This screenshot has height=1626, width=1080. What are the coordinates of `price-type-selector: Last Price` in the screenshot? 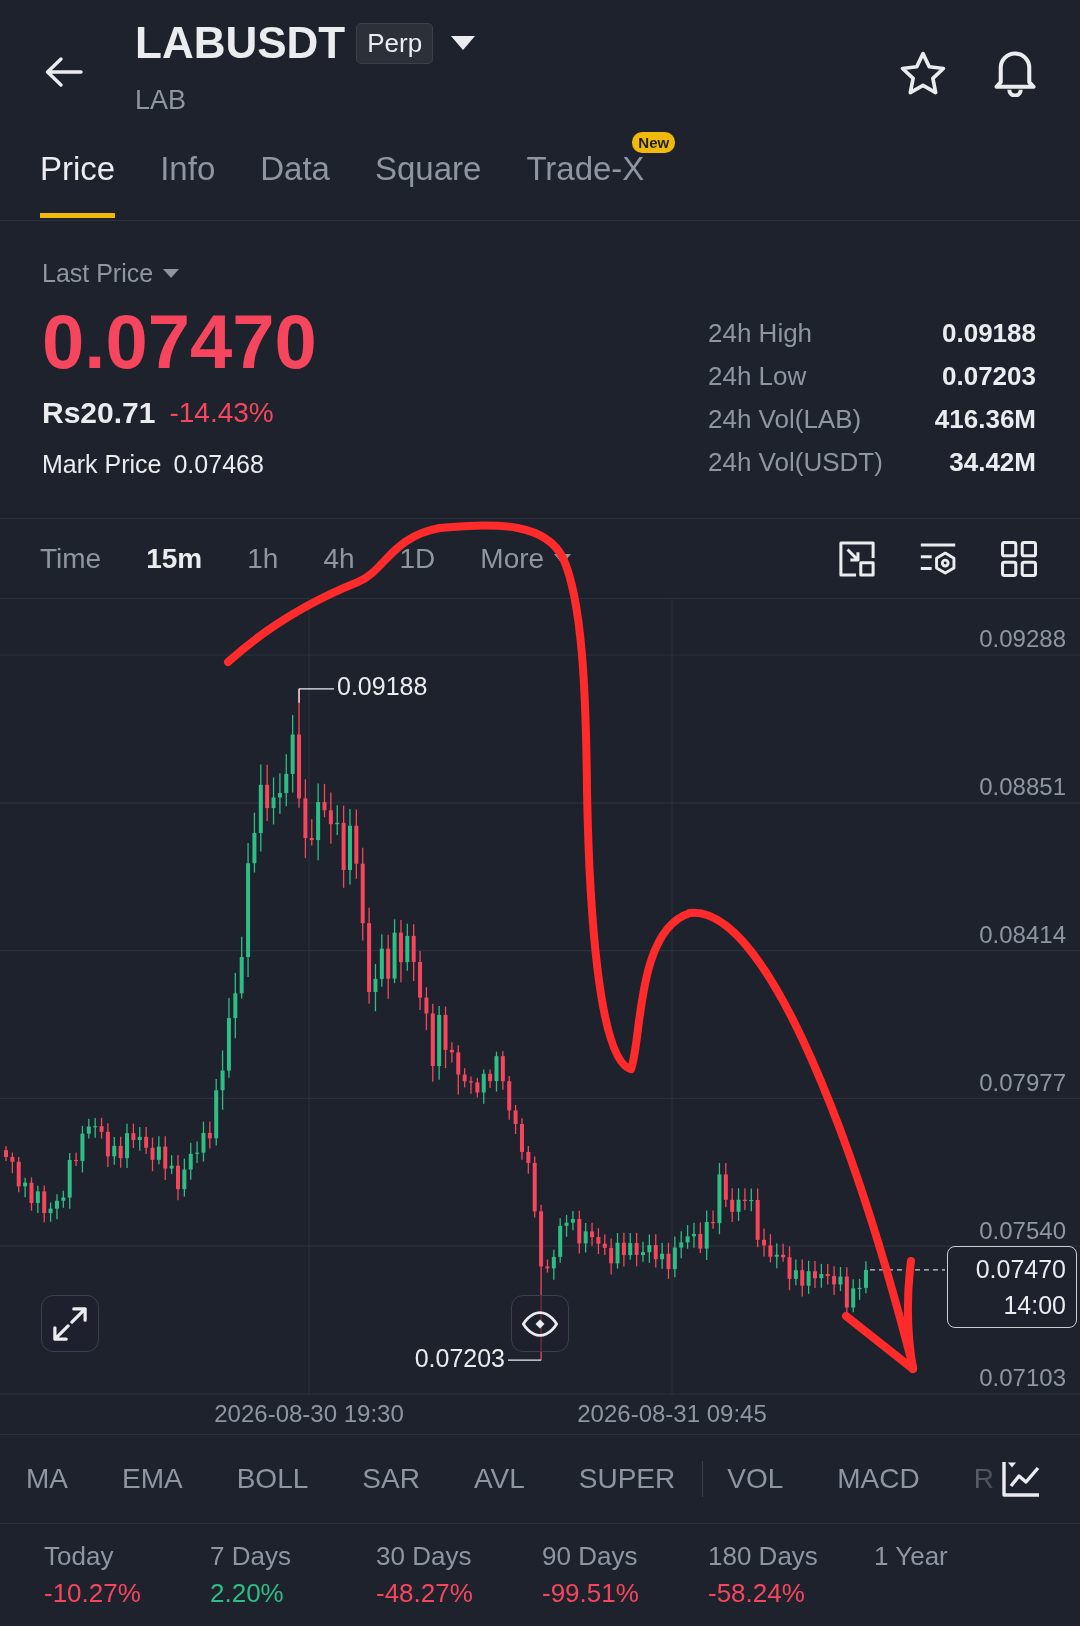 It's located at (179, 273).